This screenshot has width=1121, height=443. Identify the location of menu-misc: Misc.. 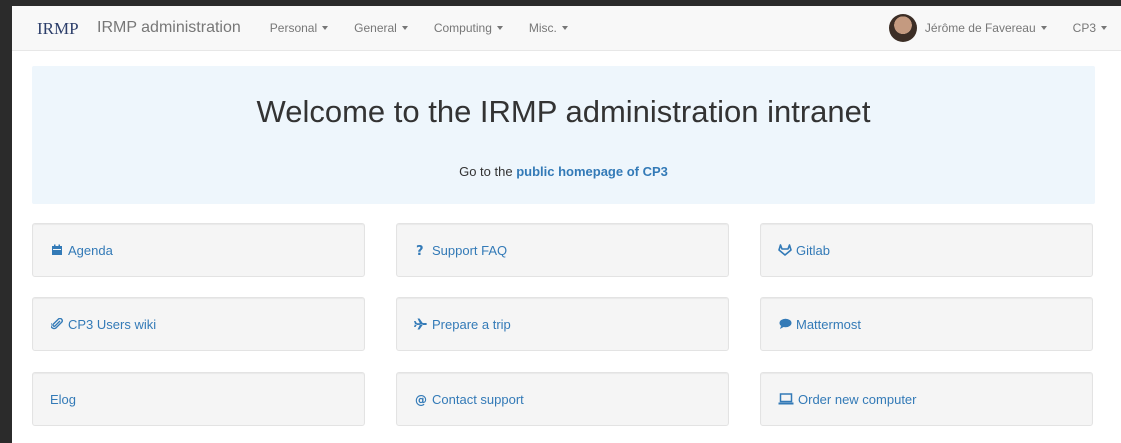
(548, 28).